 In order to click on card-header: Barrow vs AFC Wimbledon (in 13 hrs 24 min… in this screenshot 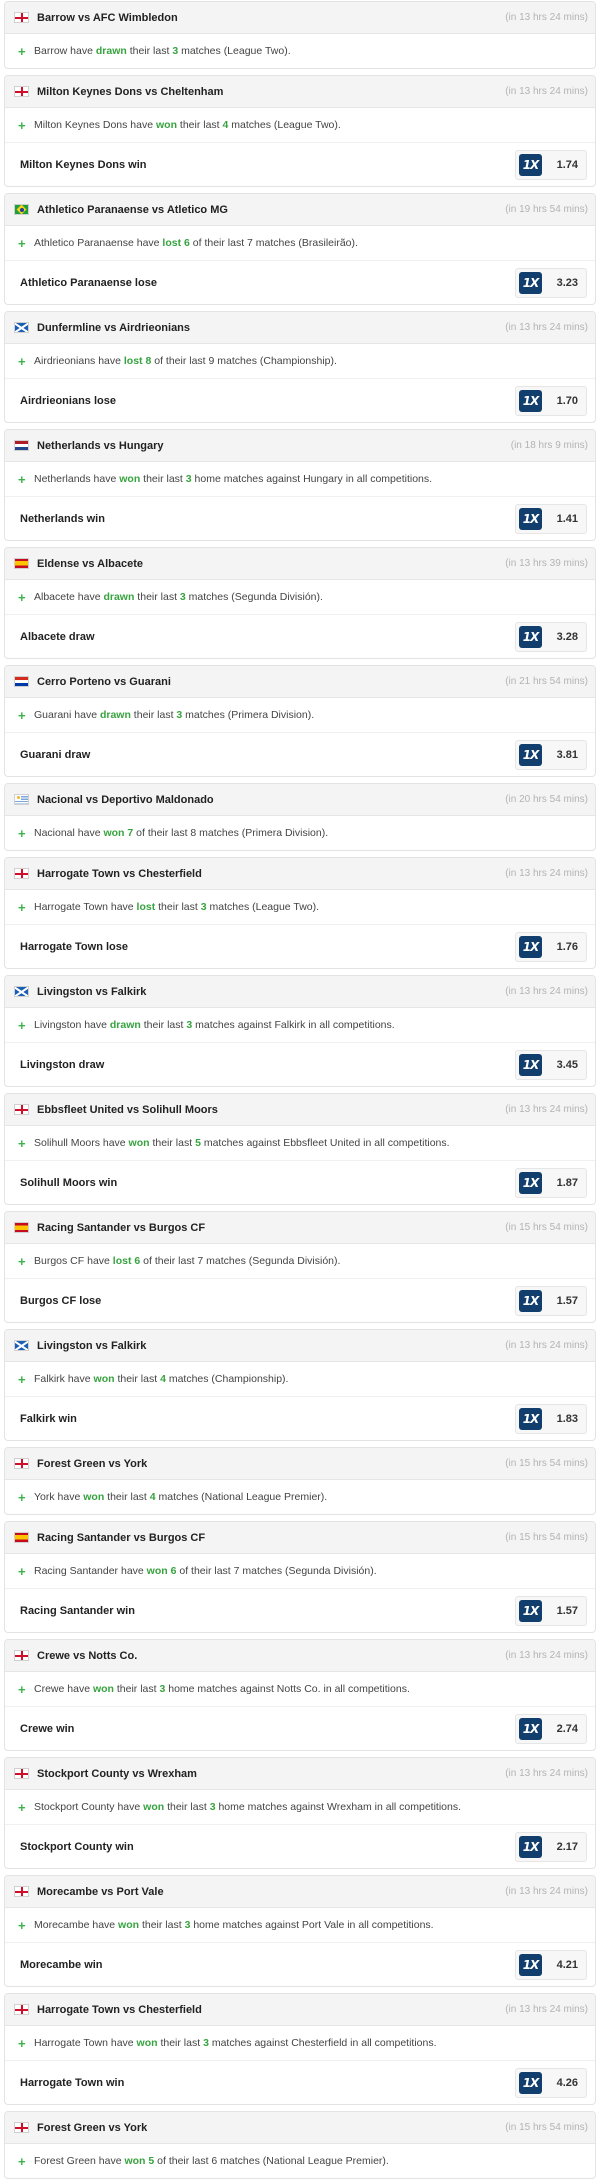, I will do `click(300, 18)`.